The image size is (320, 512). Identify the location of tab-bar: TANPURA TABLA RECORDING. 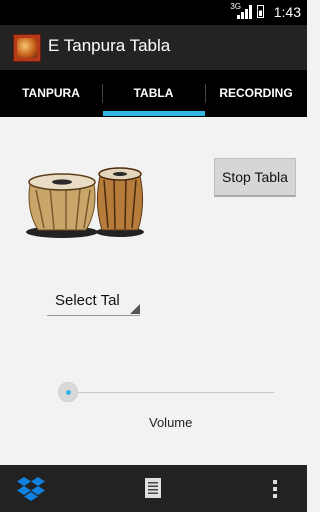
(153, 93).